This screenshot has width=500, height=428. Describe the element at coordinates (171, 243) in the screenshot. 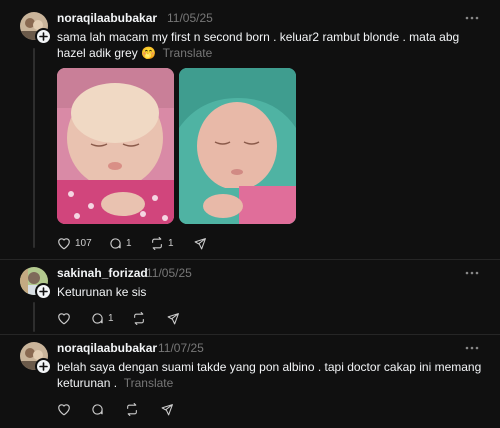

I see `repost-count: 1` at that location.